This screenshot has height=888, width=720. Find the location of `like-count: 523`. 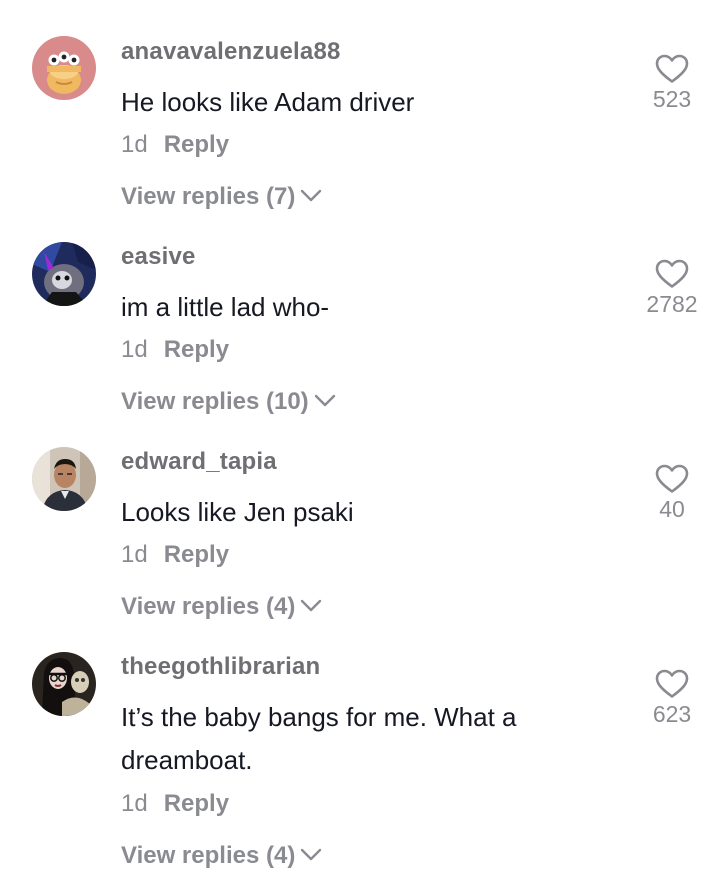

like-count: 523 is located at coordinates (672, 99).